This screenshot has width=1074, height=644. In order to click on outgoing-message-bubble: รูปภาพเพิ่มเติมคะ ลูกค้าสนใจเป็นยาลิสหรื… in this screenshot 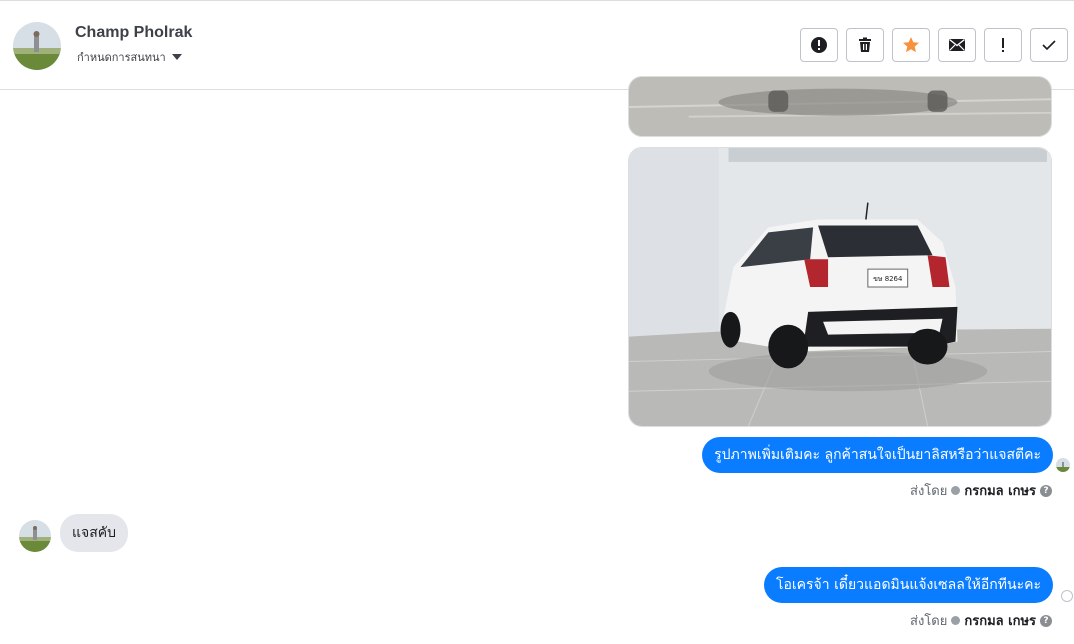, I will do `click(877, 455)`.